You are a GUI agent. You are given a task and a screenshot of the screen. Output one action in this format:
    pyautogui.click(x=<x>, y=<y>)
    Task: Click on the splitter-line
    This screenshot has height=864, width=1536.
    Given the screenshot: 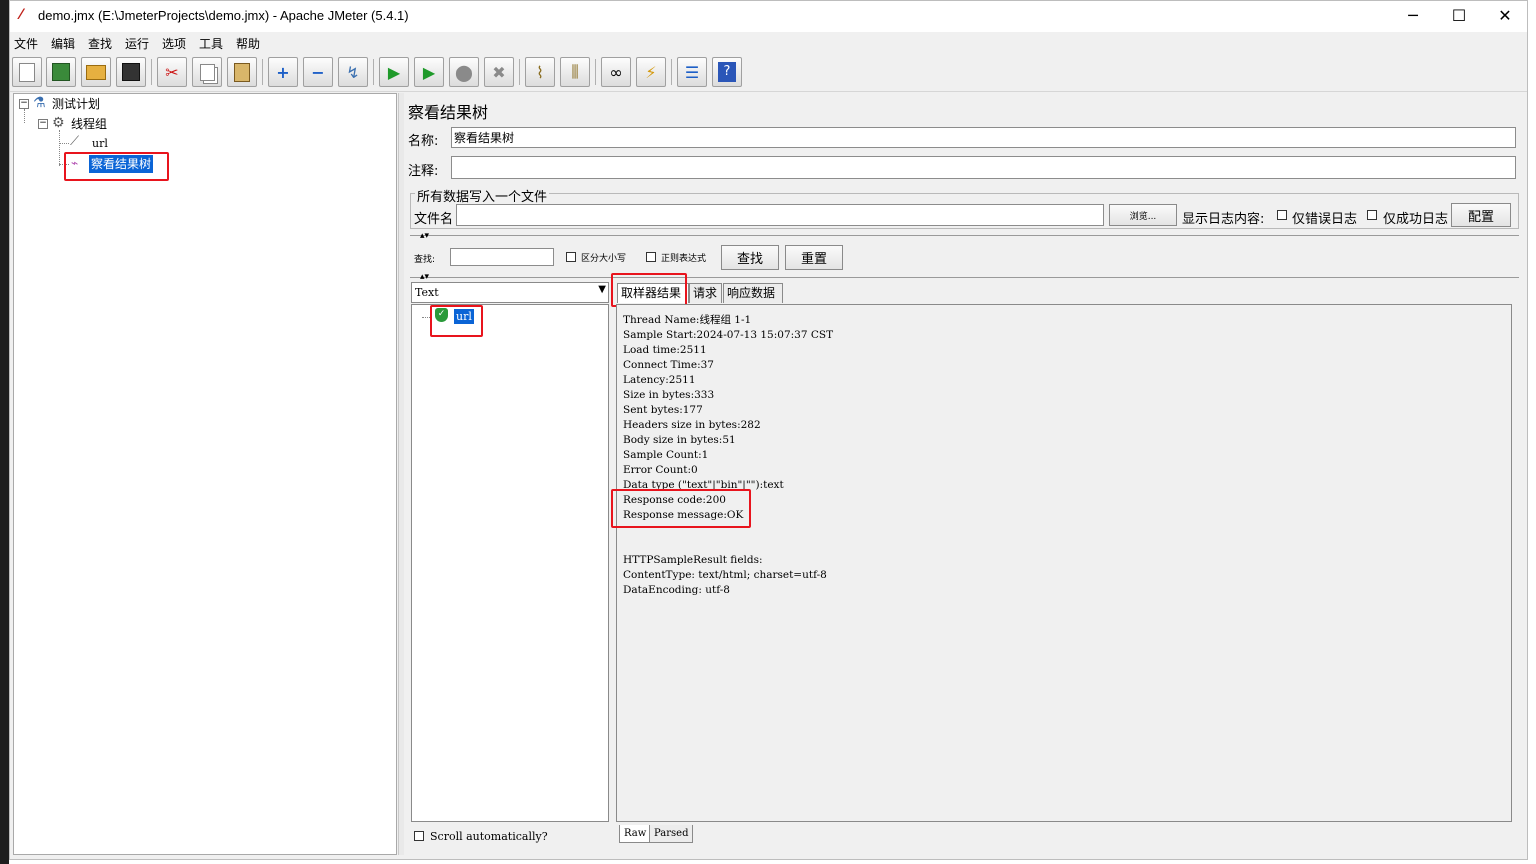 What is the action you would take?
    pyautogui.click(x=964, y=235)
    